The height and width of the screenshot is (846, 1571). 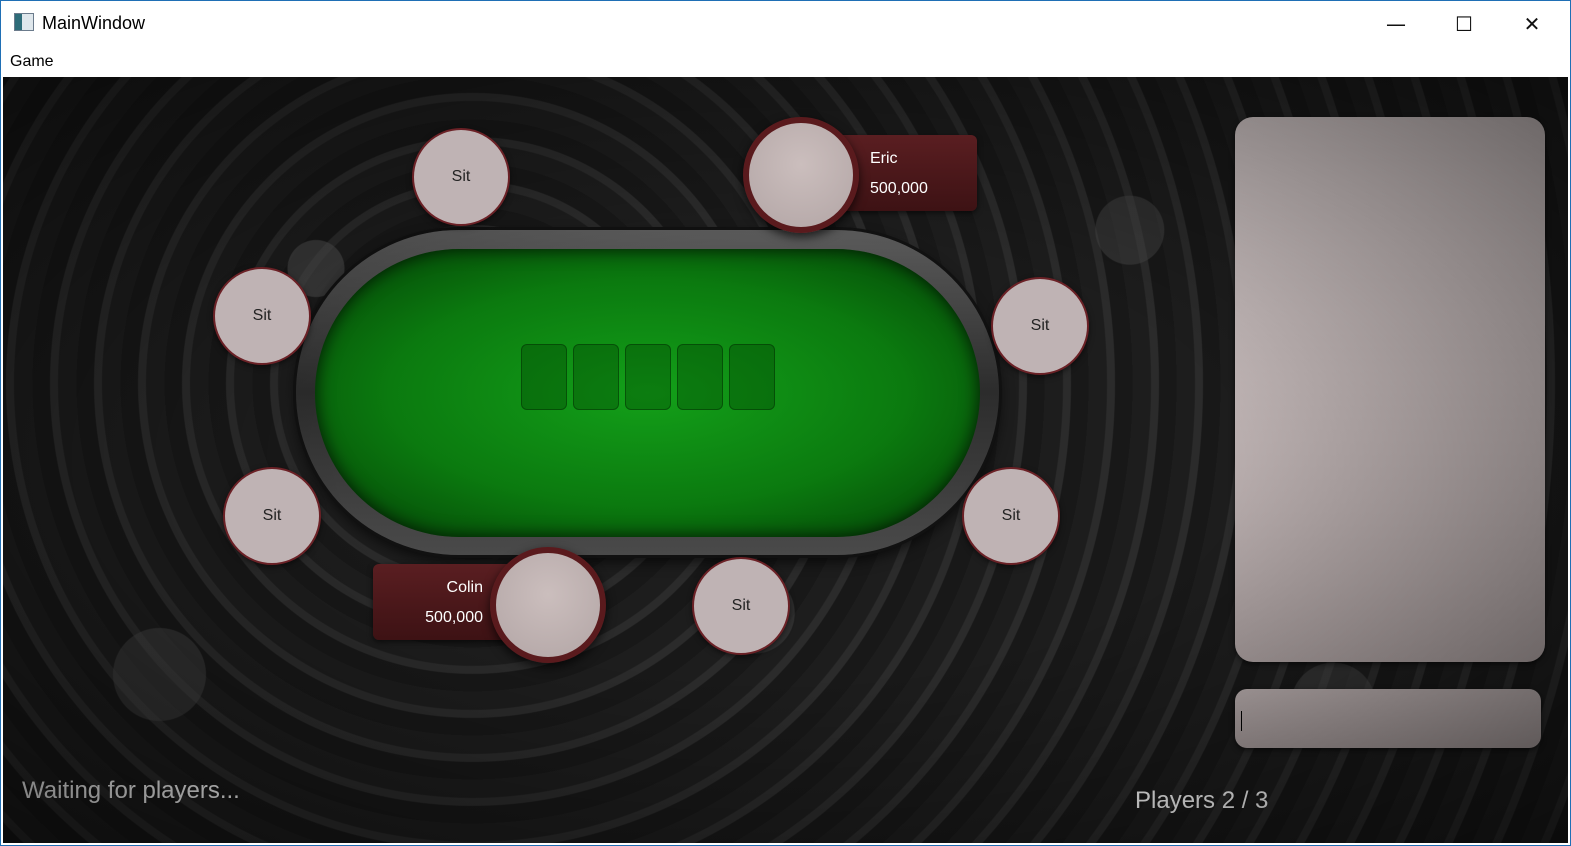 I want to click on minimize-button: —, so click(x=1396, y=24).